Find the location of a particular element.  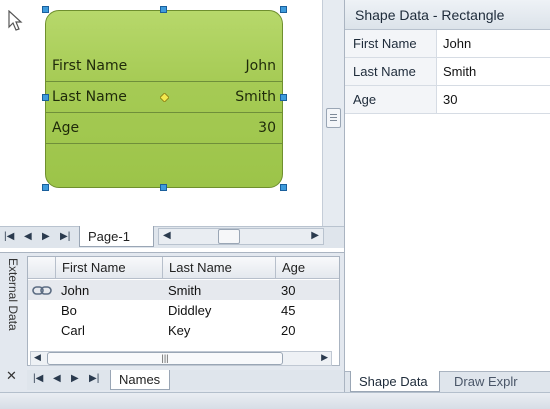

shape-data-row: Age 30 is located at coordinates (447, 100).